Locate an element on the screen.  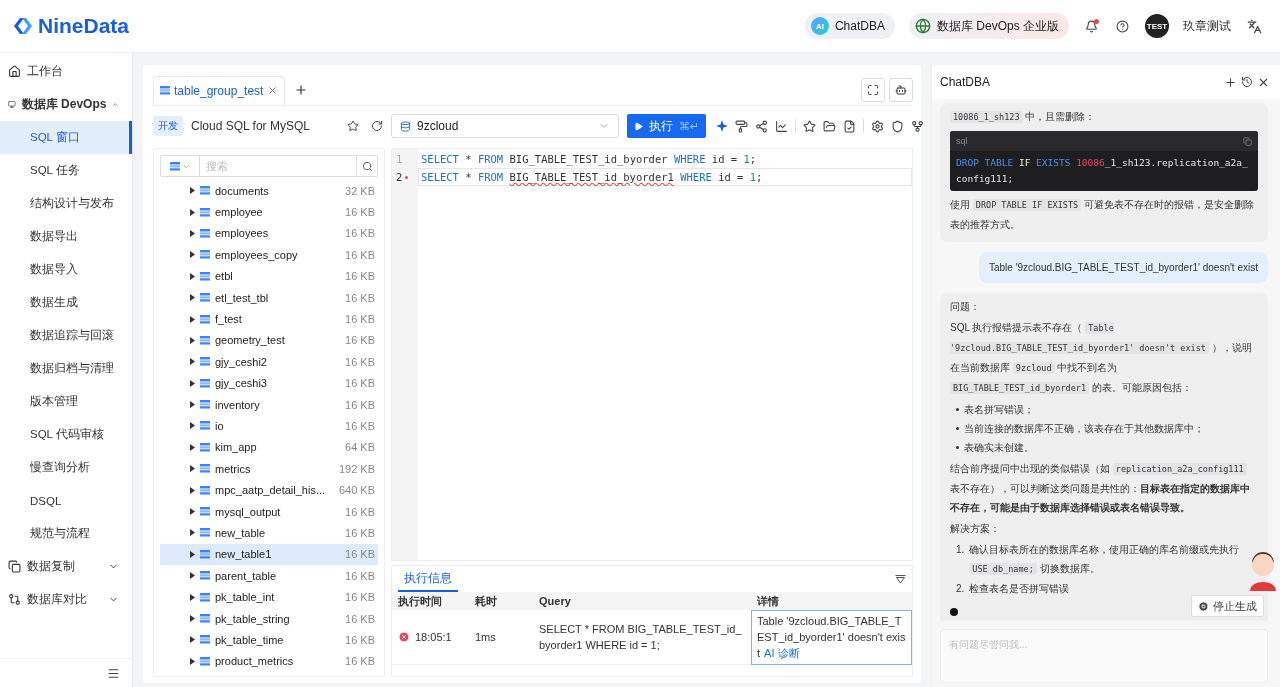
tree-item: employees 16 KB is located at coordinates (269, 233).